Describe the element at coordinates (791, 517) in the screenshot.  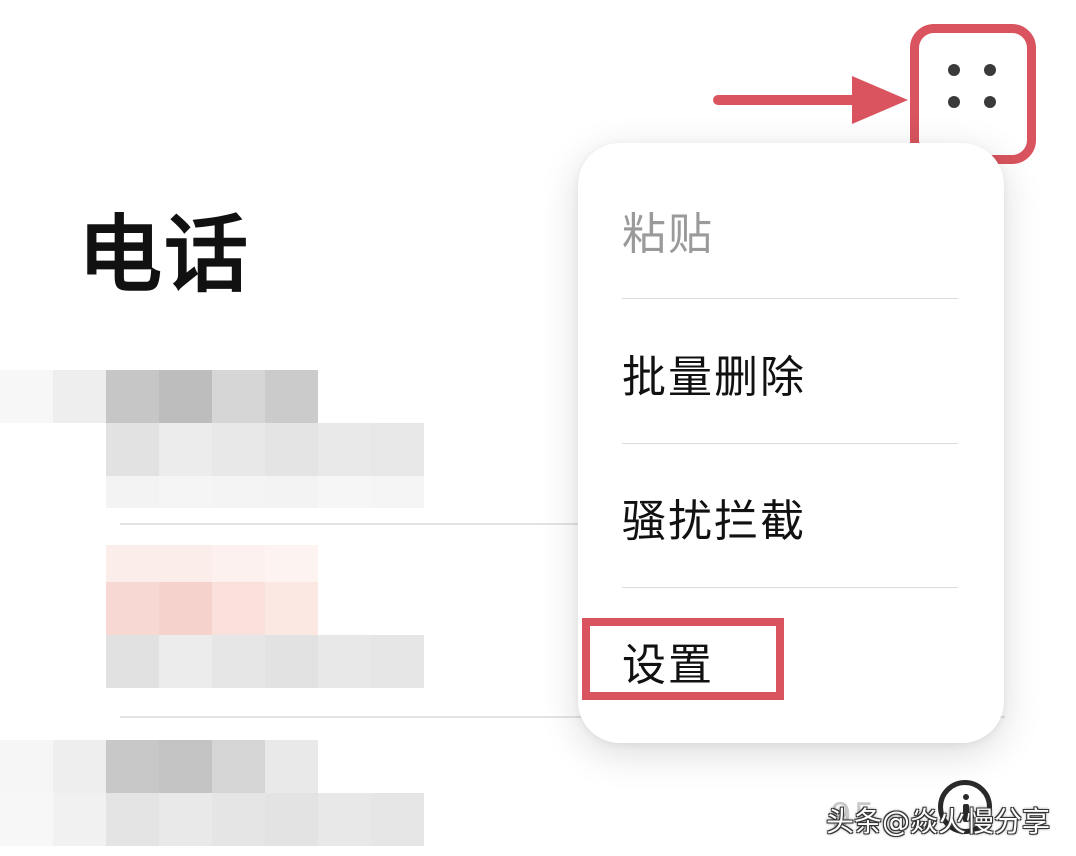
I see `menu-item-harassment-block: 骚扰拦截` at that location.